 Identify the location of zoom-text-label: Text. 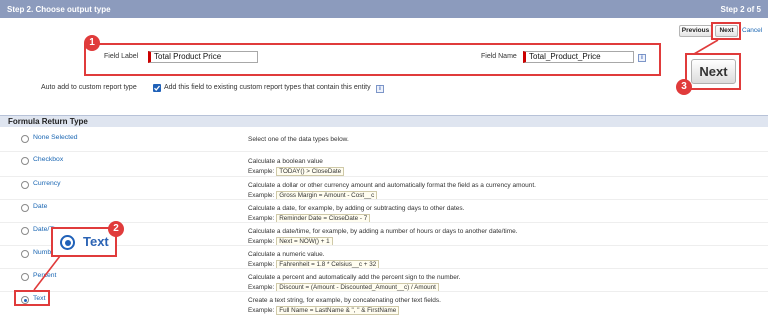
(96, 241).